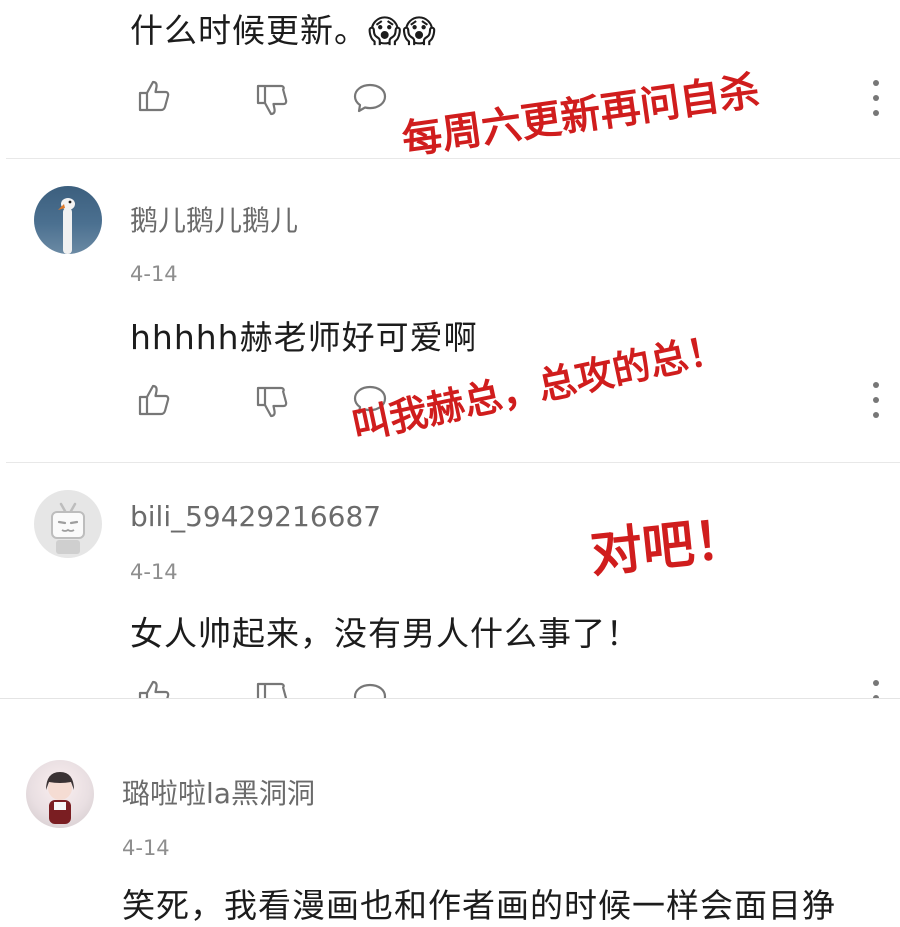 The image size is (900, 927). Describe the element at coordinates (68, 528) in the screenshot. I see `bilibili-tv-icon` at that location.